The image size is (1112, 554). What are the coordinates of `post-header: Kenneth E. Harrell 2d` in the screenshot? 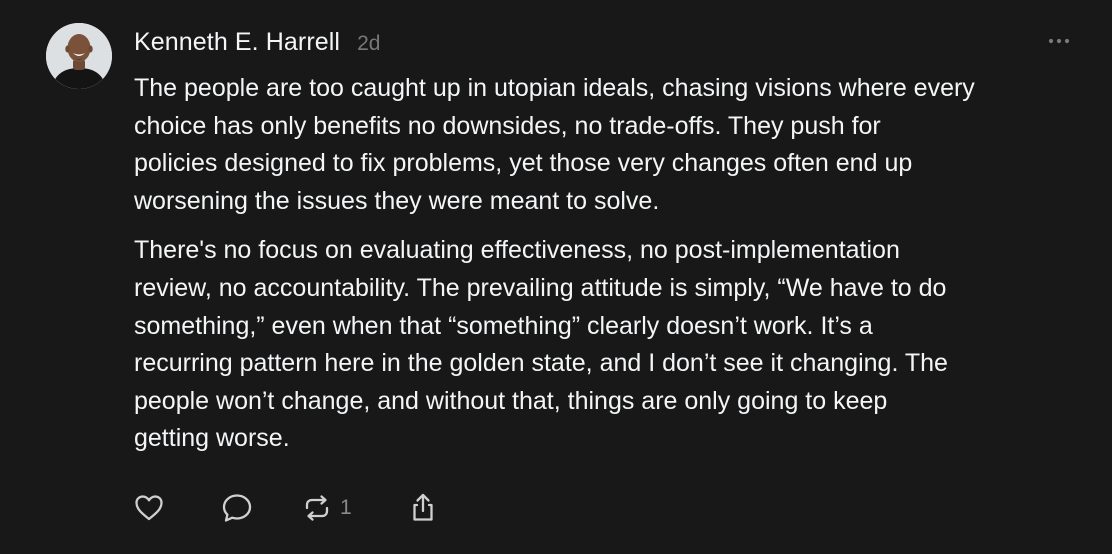 It's located at (257, 42).